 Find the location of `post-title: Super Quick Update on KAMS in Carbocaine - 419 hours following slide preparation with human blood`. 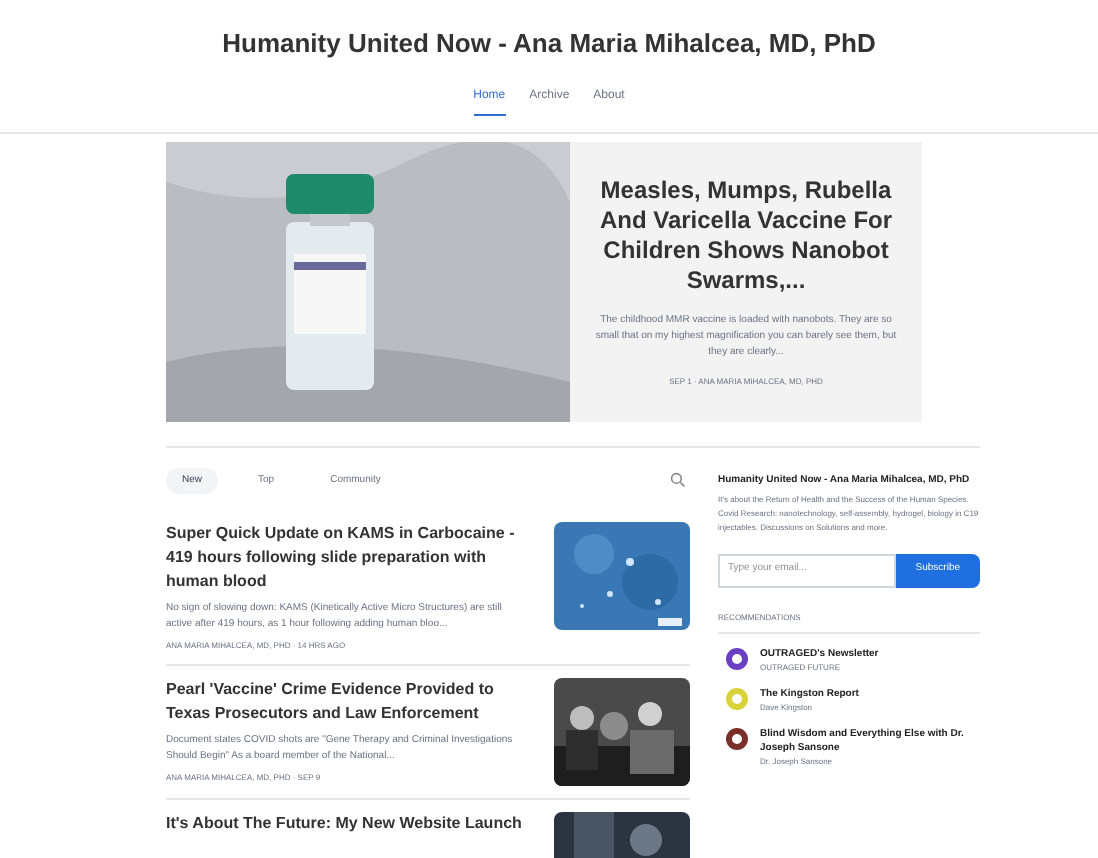

post-title: Super Quick Update on KAMS in Carbocaine - 419 hours following slide preparation with human blood is located at coordinates (348, 558).